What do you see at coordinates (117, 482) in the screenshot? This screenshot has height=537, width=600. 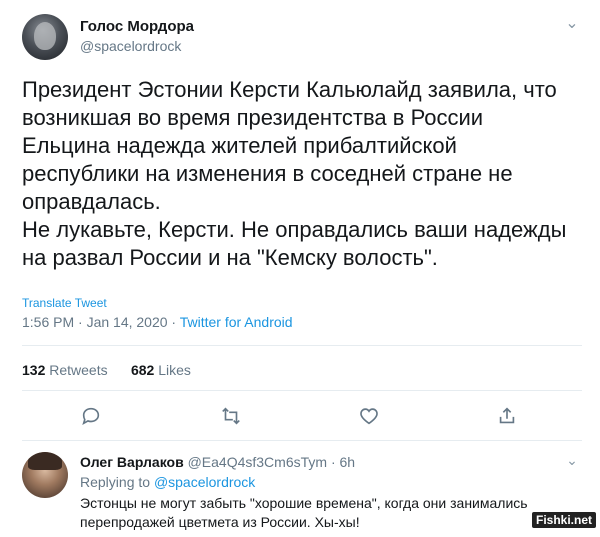 I see `replying-prefix: Replying to` at bounding box center [117, 482].